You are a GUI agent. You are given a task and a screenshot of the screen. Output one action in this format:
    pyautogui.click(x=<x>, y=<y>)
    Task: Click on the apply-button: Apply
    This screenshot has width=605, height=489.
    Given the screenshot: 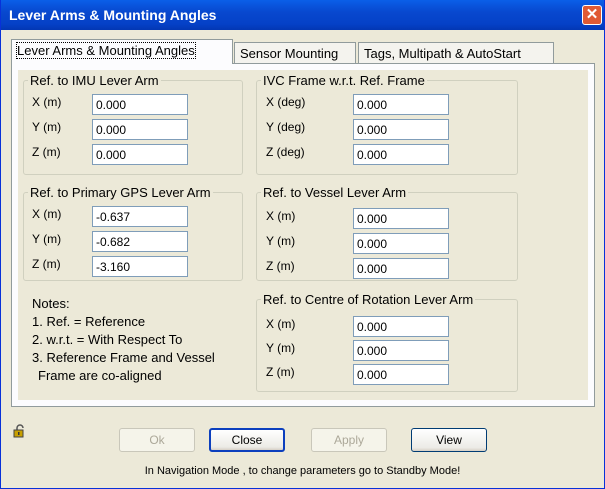 What is the action you would take?
    pyautogui.click(x=349, y=440)
    